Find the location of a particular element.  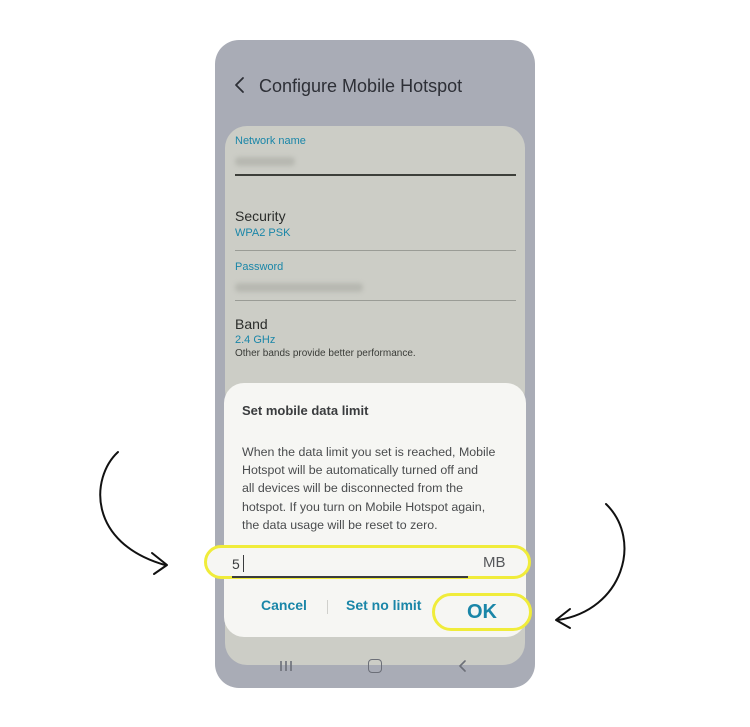

band-label: Band is located at coordinates (251, 324).